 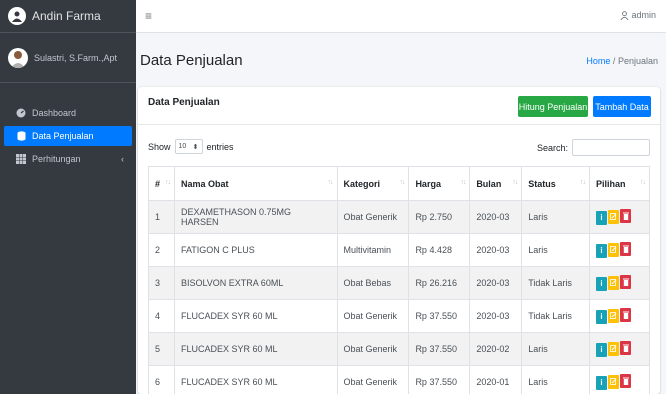 What do you see at coordinates (68, 58) in the screenshot?
I see `user-panel: Sulastri, S.Farm.,Apt` at bounding box center [68, 58].